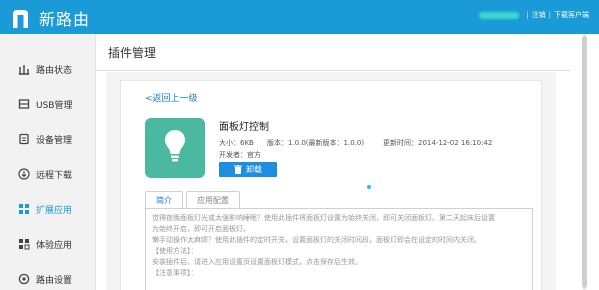 Image resolution: width=599 pixels, height=290 pixels. I want to click on sidebar-item-label: 路由设置, so click(54, 280).